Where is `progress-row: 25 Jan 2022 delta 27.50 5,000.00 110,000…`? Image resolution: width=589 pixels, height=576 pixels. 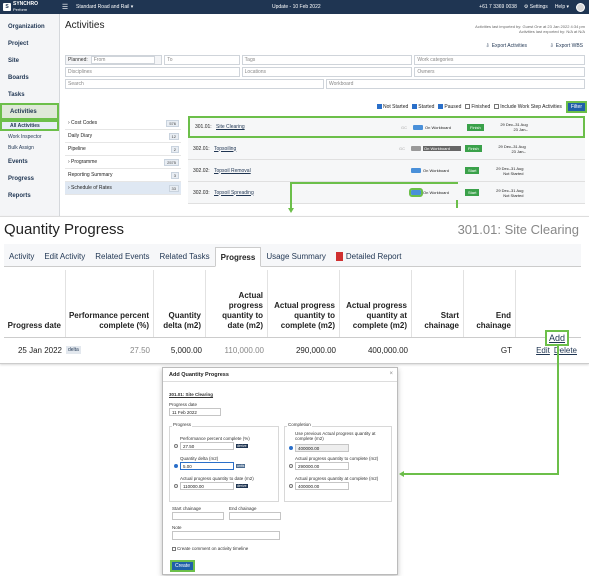 progress-row: 25 Jan 2022 delta 27.50 5,000.00 110,000… is located at coordinates (292, 350).